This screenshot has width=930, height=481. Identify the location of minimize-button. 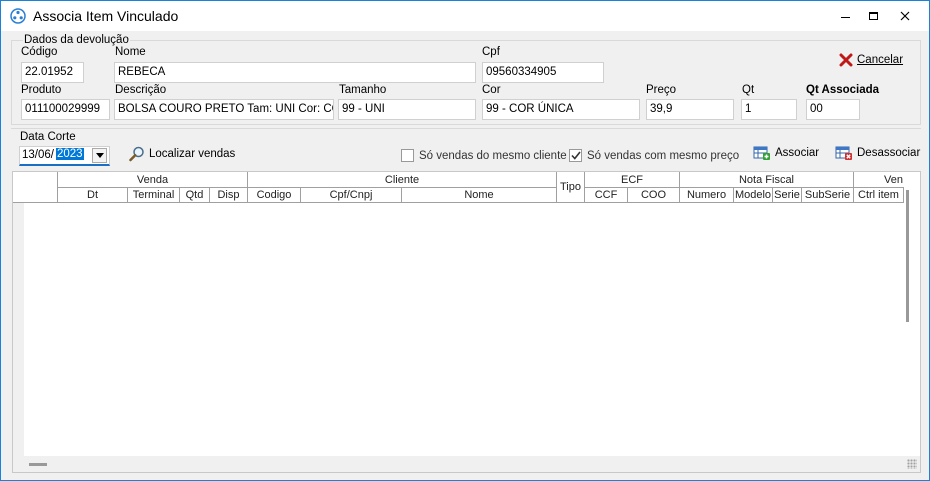
(845, 16).